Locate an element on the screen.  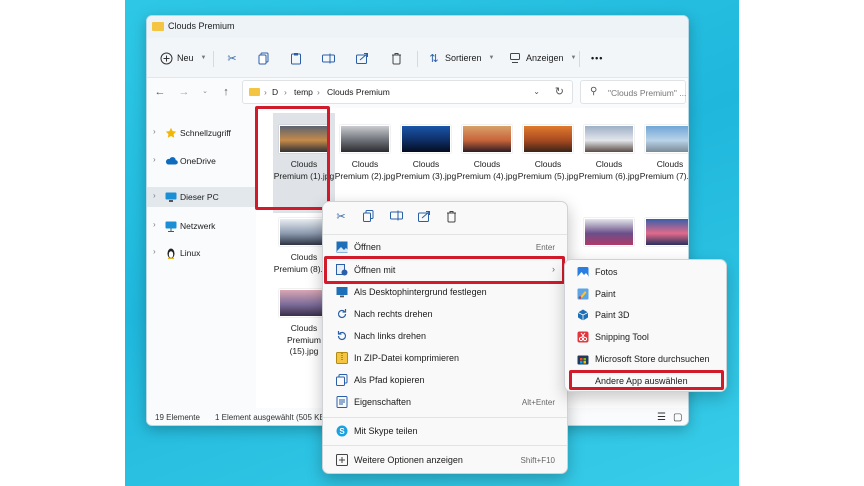
sidebar-item-linux: › Linux is located at coordinates (201, 253).